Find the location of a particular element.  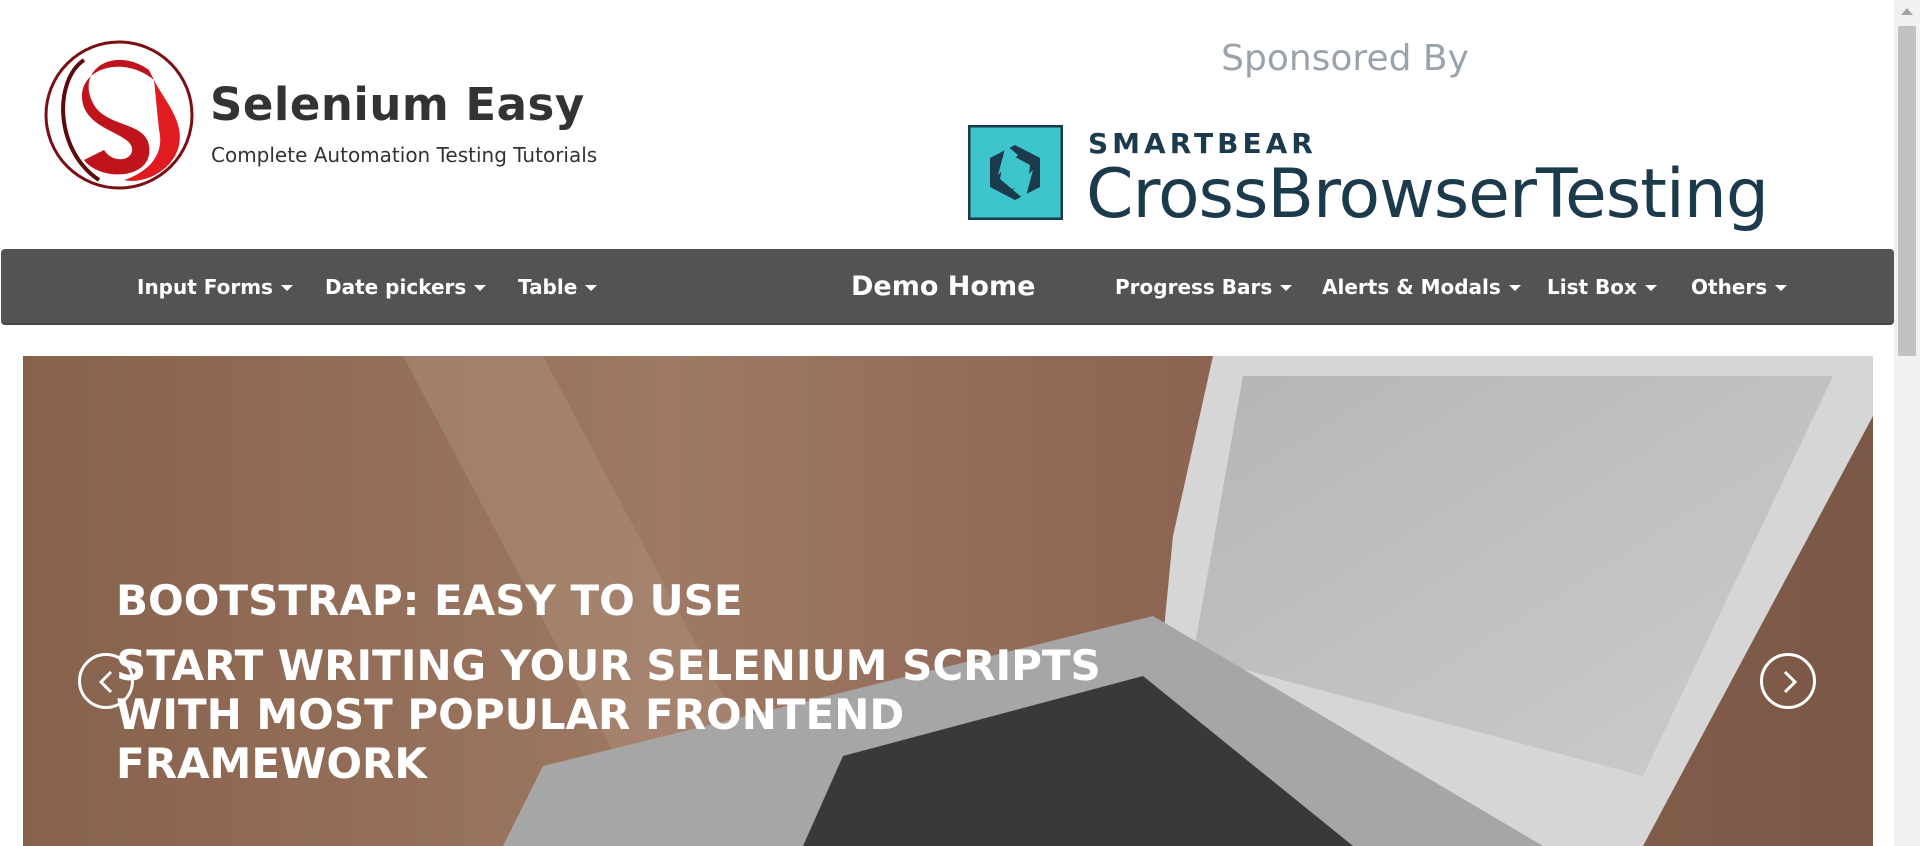

selenium-easy-logo-icon is located at coordinates (119, 115).